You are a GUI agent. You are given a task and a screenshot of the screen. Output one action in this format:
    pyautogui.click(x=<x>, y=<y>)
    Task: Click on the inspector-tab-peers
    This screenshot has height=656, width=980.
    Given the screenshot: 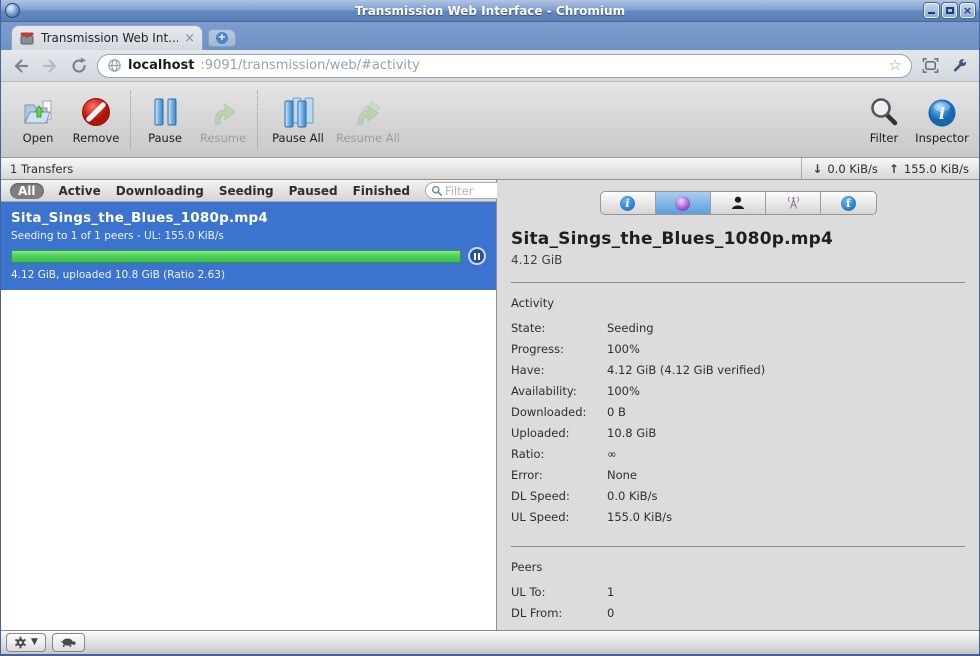 What is the action you would take?
    pyautogui.click(x=739, y=203)
    